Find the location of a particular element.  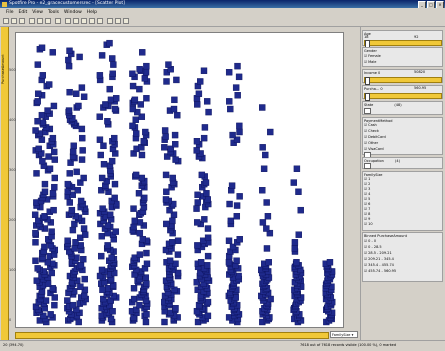

menu-edit: Edit is located at coordinates (23, 12).